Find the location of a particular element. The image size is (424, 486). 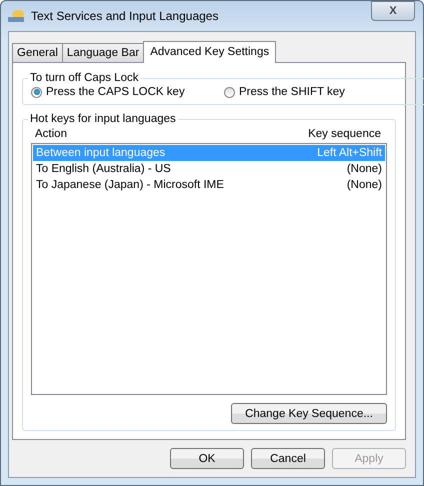

list-row: To Japanese (Japan) - Microsoft IME (None) is located at coordinates (209, 185).